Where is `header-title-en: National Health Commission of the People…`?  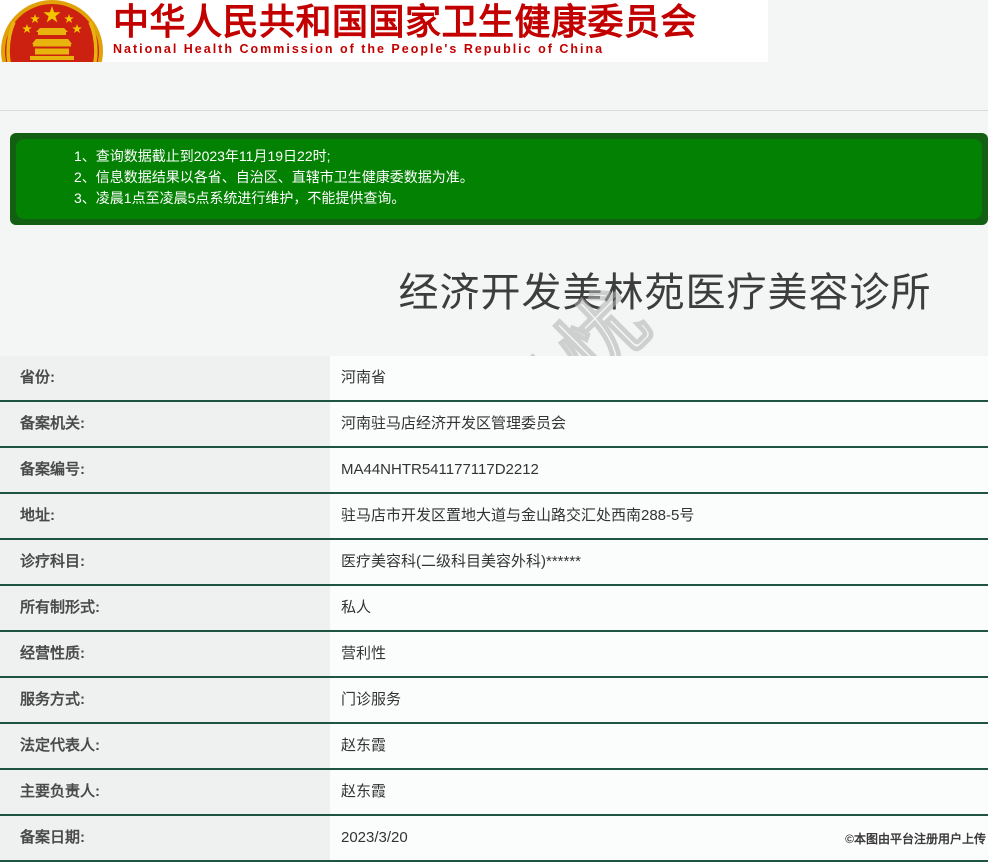
header-title-en: National Health Commission of the People… is located at coordinates (359, 49).